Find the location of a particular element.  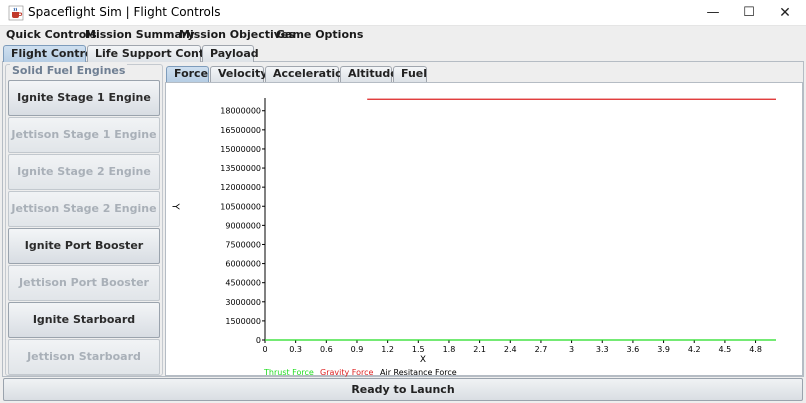

y-tick-label: 16500000 is located at coordinates (240, 130).